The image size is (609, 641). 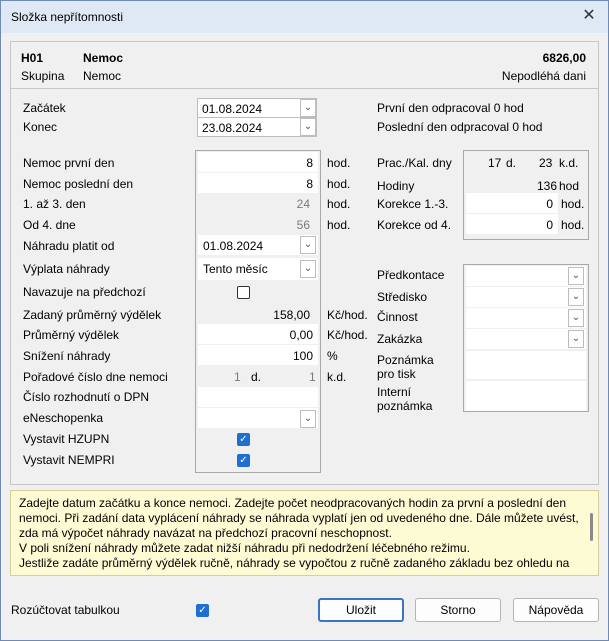 I want to click on avg-entered-unit: Kč/hod., so click(x=347, y=315).